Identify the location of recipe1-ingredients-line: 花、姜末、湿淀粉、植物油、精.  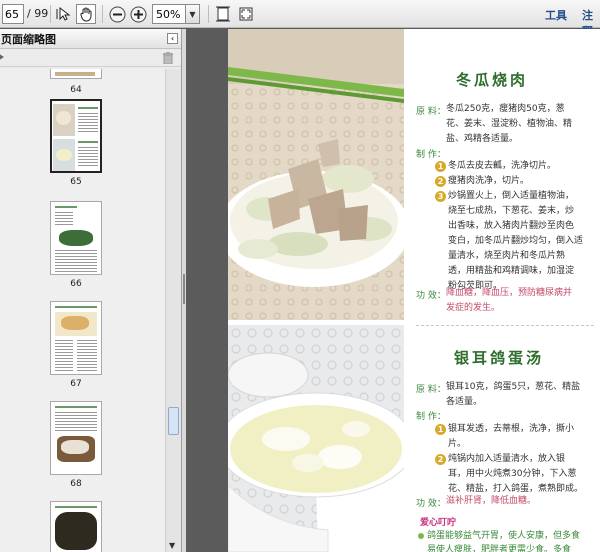
(509, 124).